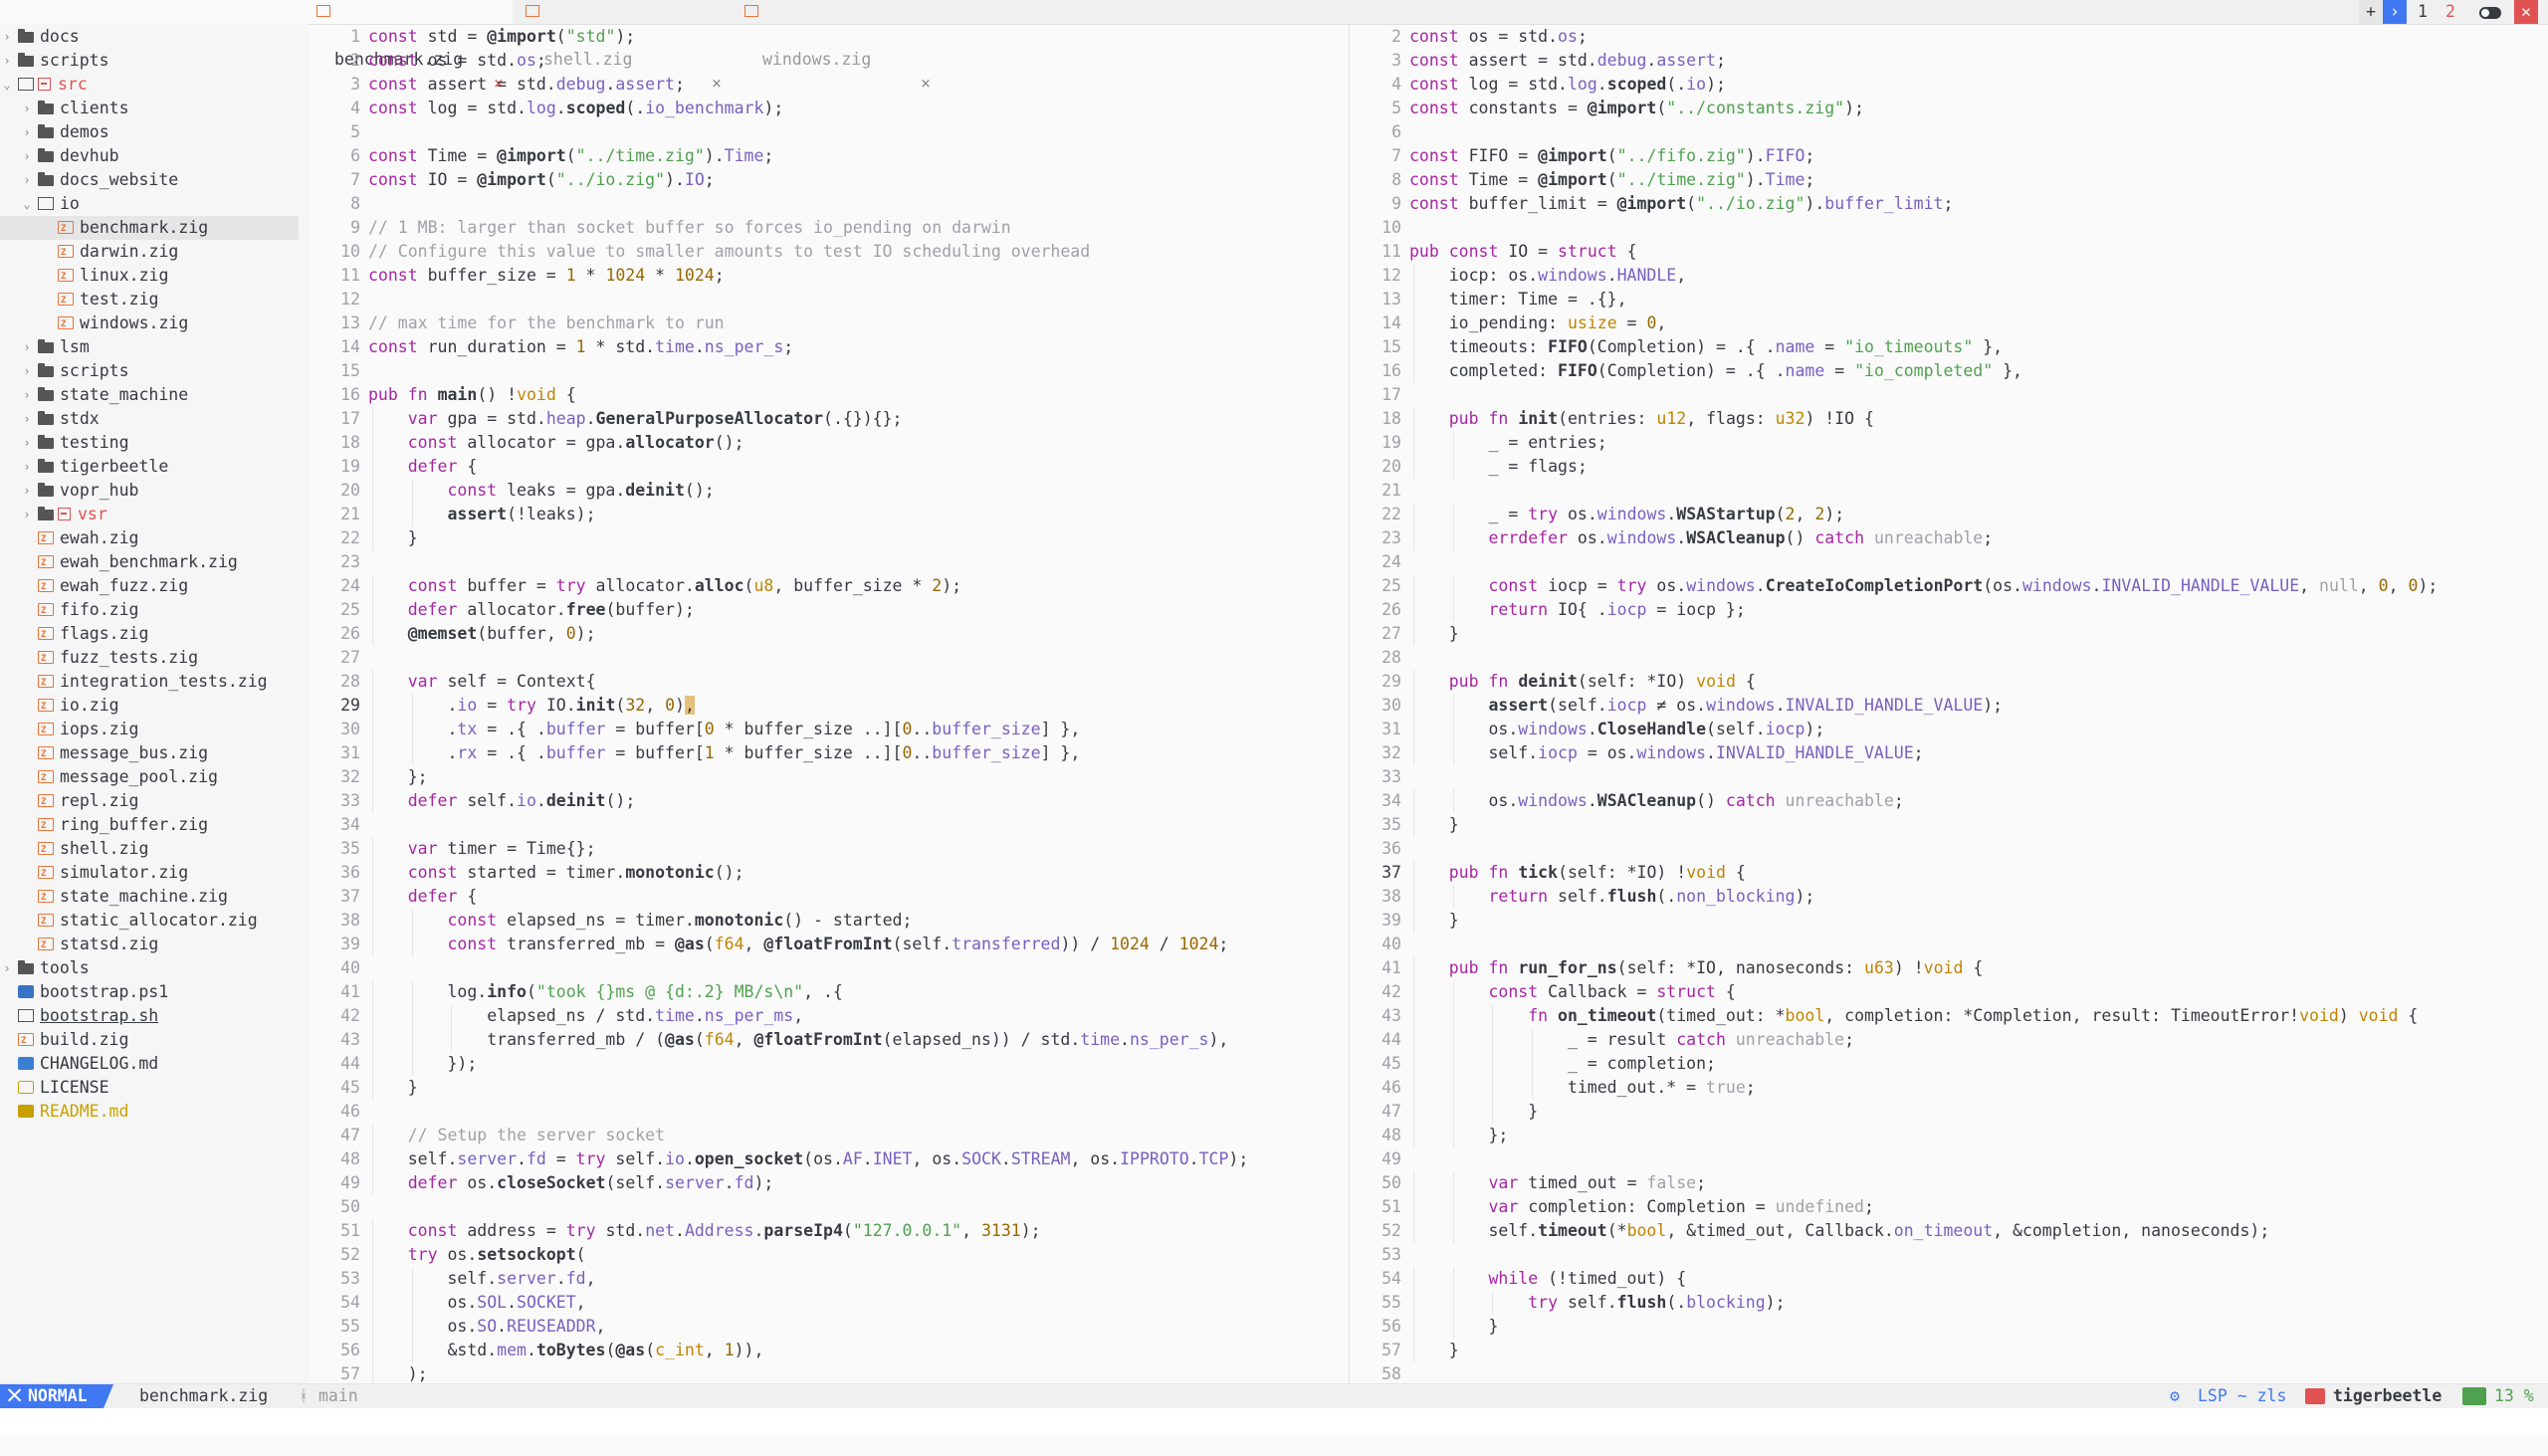 This screenshot has width=2548, height=1456. What do you see at coordinates (149, 37) in the screenshot?
I see `tree-folder: › docs` at bounding box center [149, 37].